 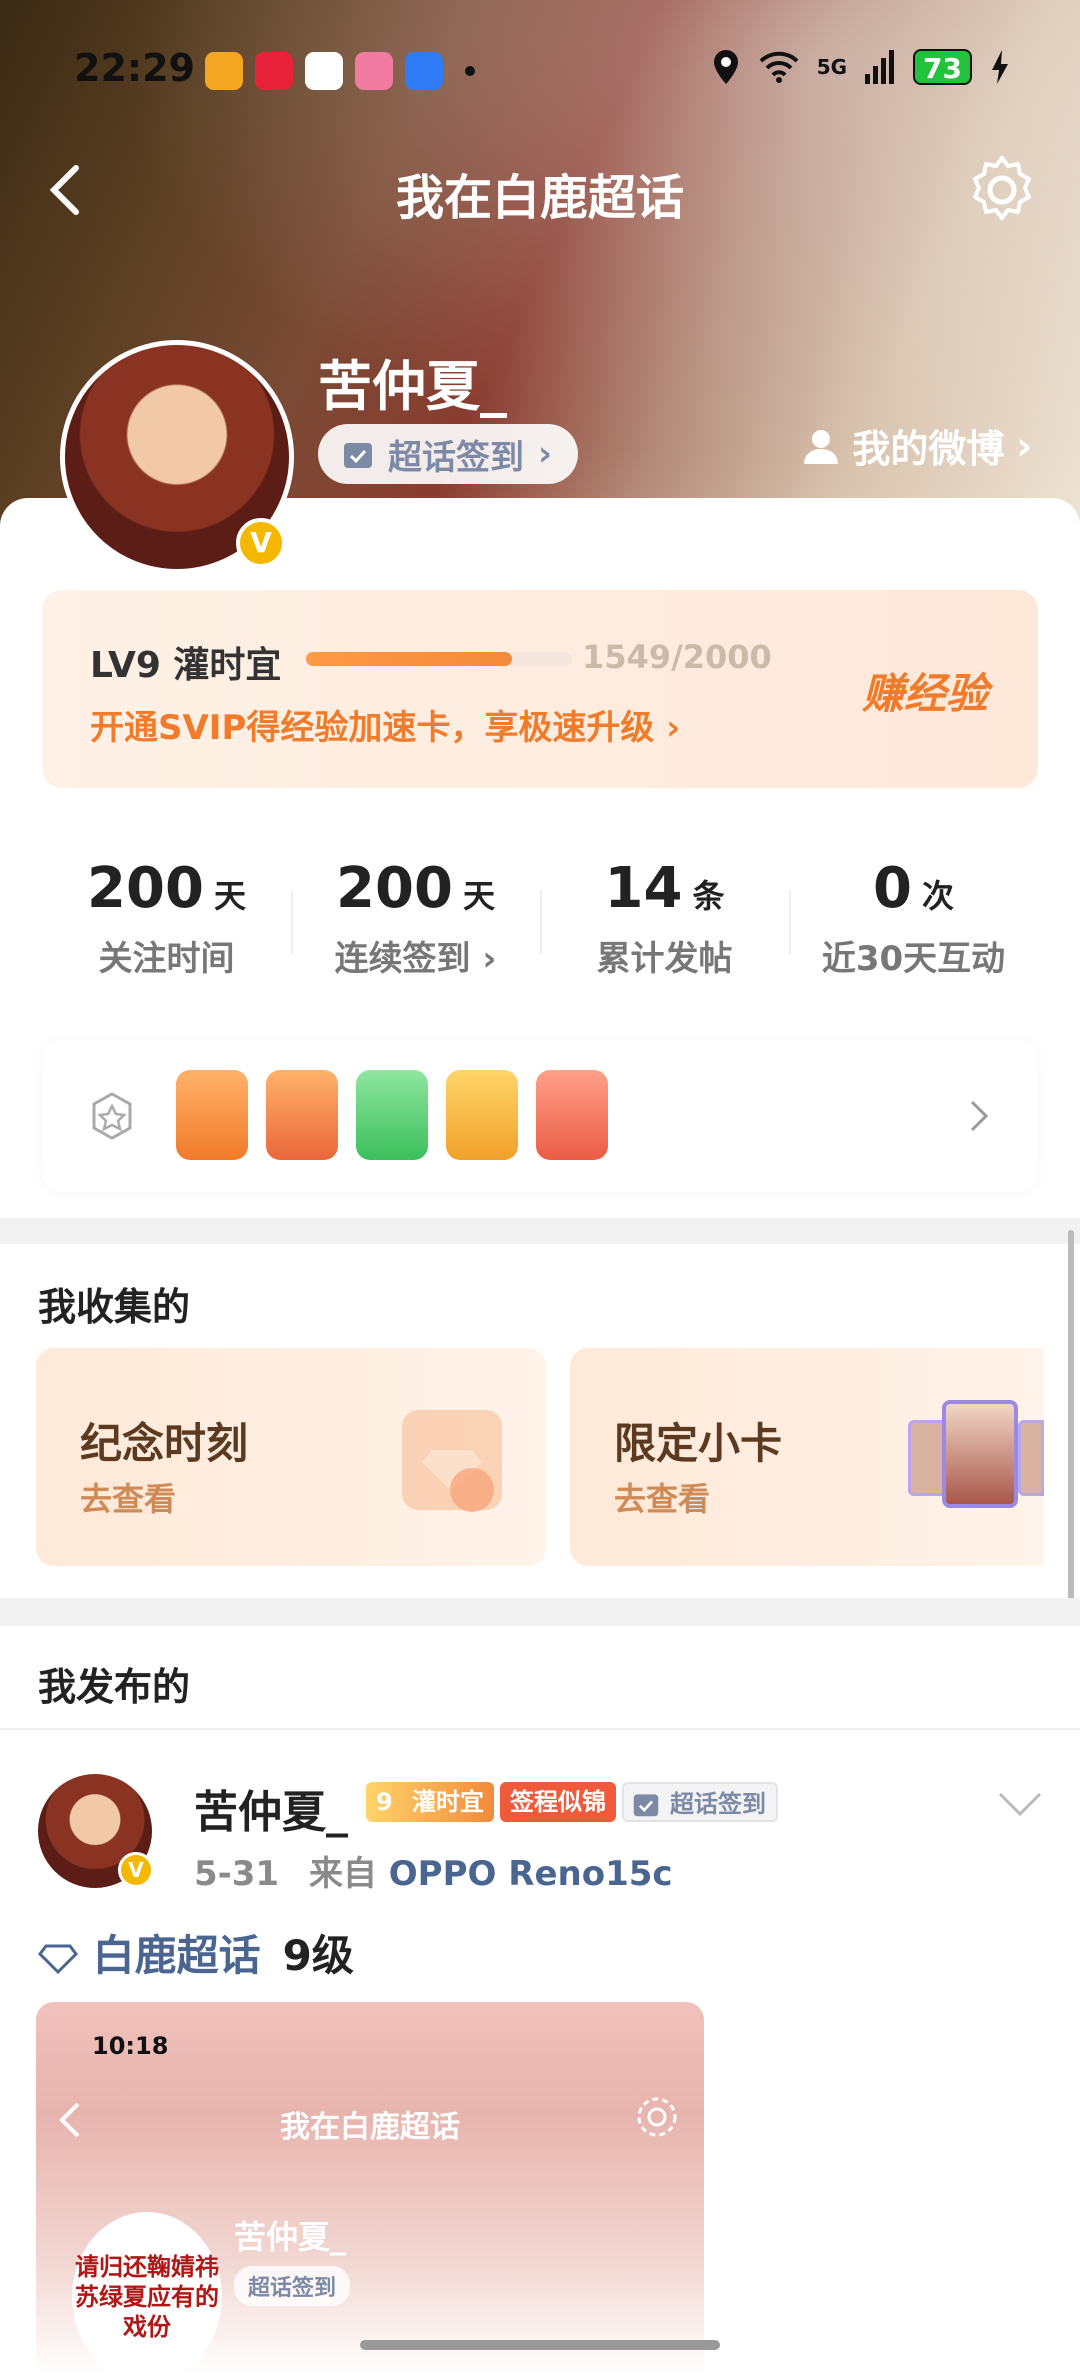 What do you see at coordinates (292, 2286) in the screenshot?
I see `preview-checkin: 超话签到` at bounding box center [292, 2286].